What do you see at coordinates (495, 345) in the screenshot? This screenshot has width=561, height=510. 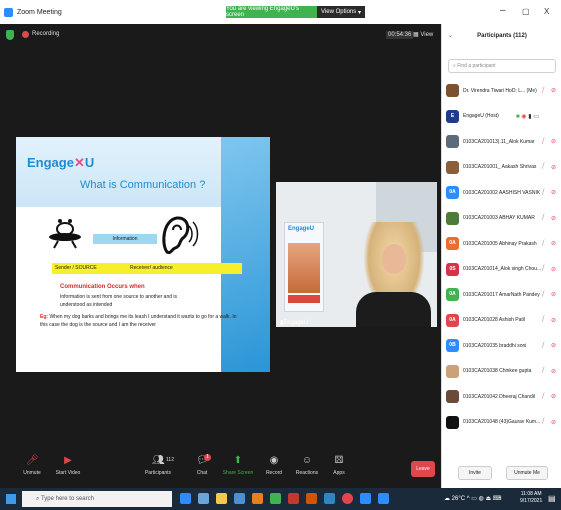 I see `participant-name: 0103CA201035 braddhi soni` at bounding box center [495, 345].